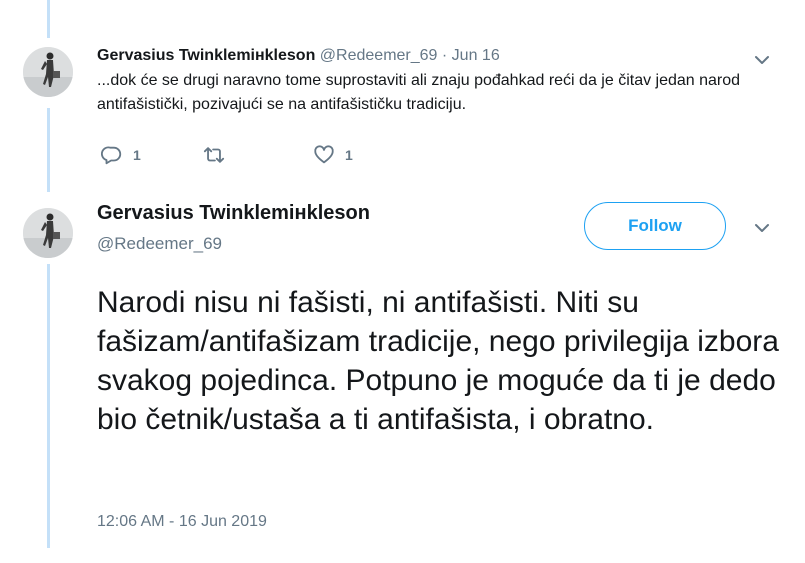 The image size is (805, 563). What do you see at coordinates (137, 155) in the screenshot?
I see `reply-count: 1` at bounding box center [137, 155].